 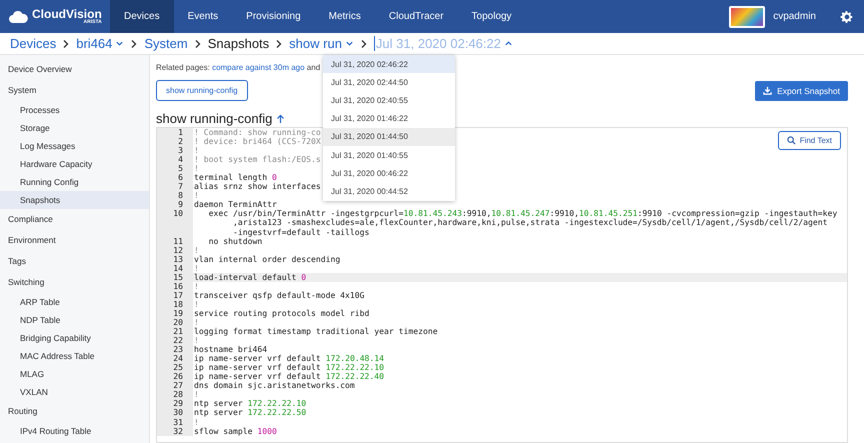 What do you see at coordinates (74, 110) in the screenshot?
I see `sidebar-item: Processes` at bounding box center [74, 110].